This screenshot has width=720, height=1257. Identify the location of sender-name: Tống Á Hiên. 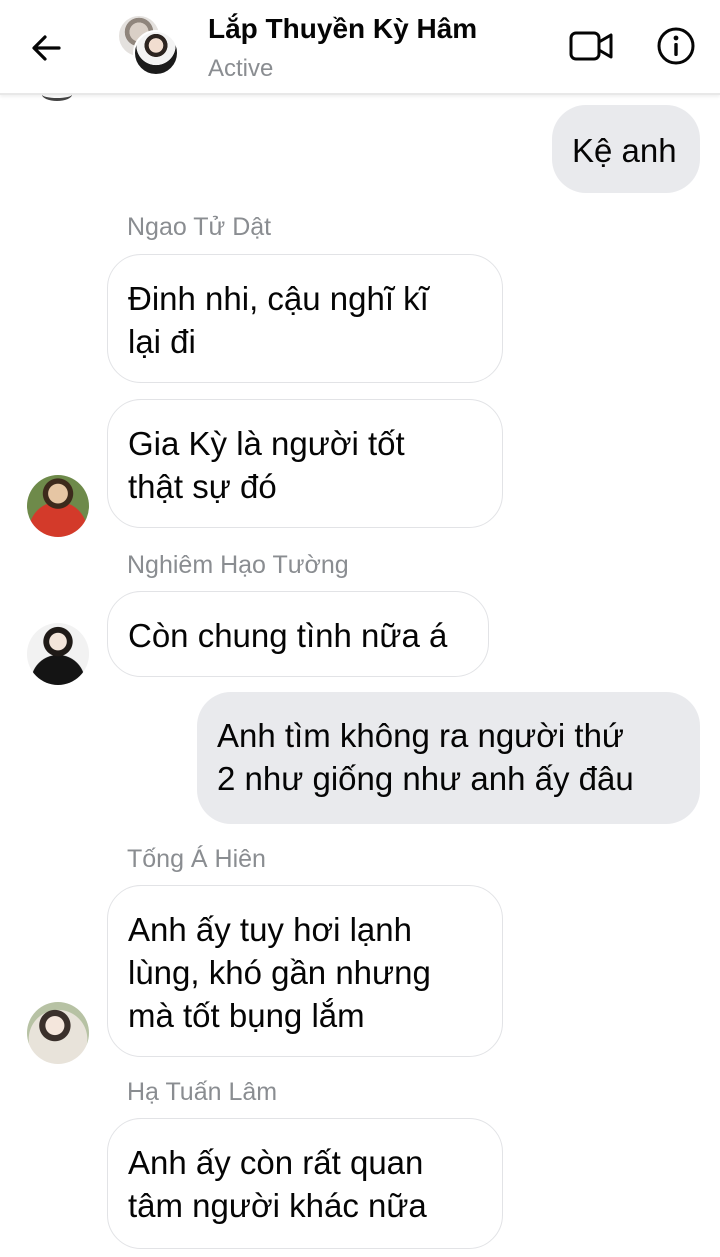
(196, 859).